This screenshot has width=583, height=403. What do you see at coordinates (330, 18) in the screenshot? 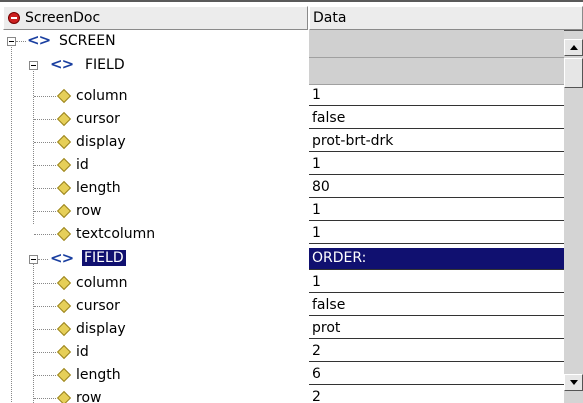
I see `column-header-label: Data` at bounding box center [330, 18].